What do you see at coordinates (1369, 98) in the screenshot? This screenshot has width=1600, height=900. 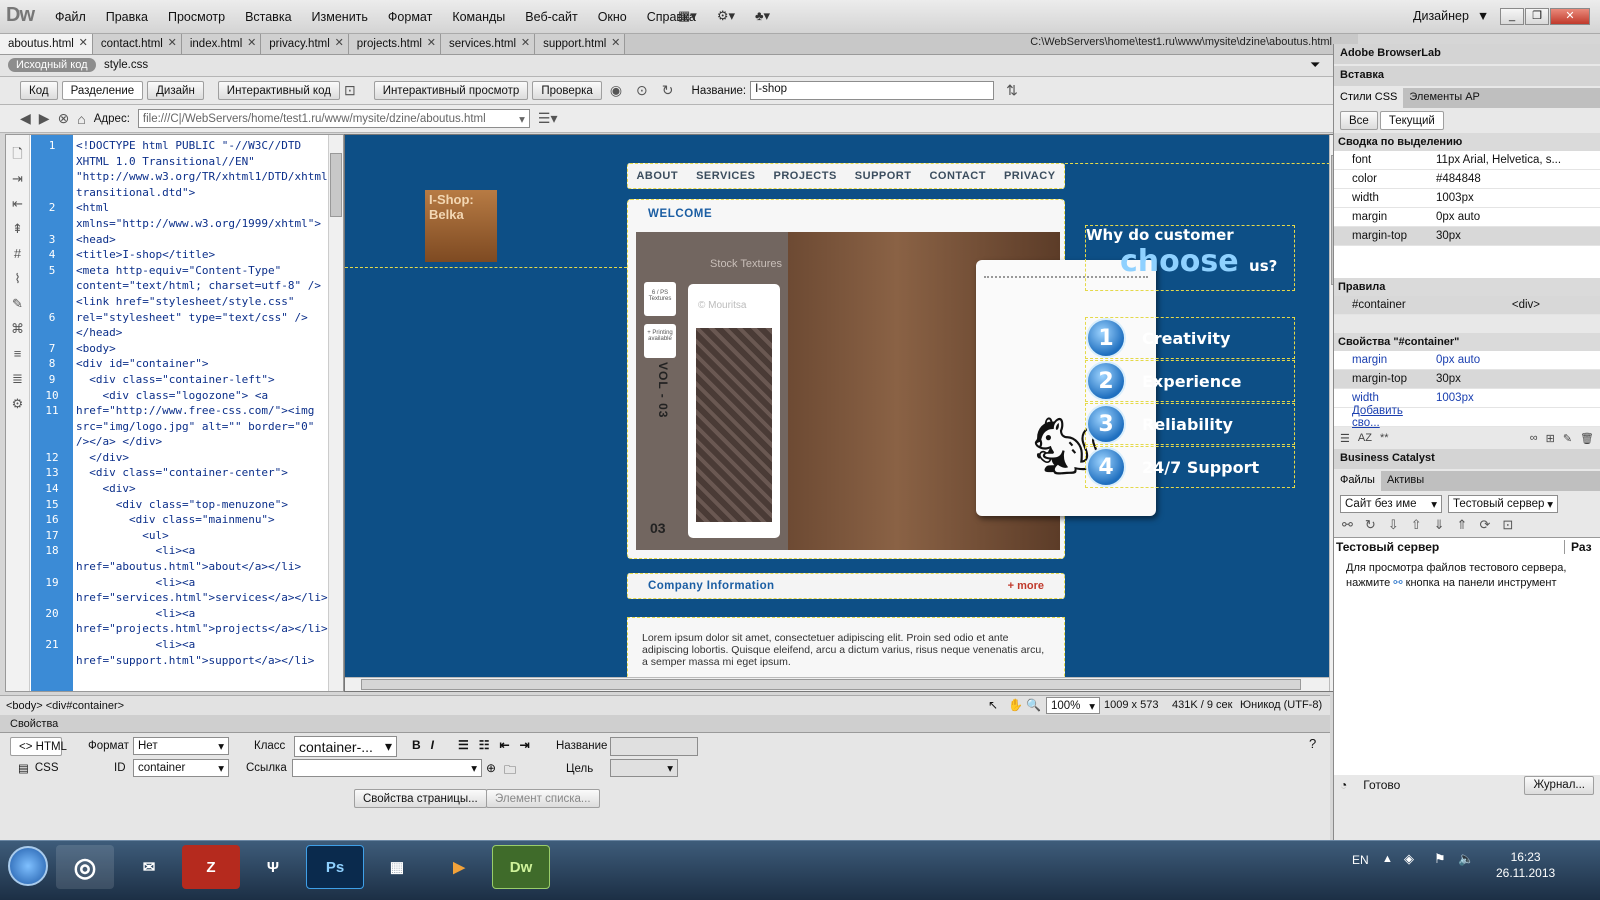 I see `tab-css-styles: Стили CSS` at bounding box center [1369, 98].